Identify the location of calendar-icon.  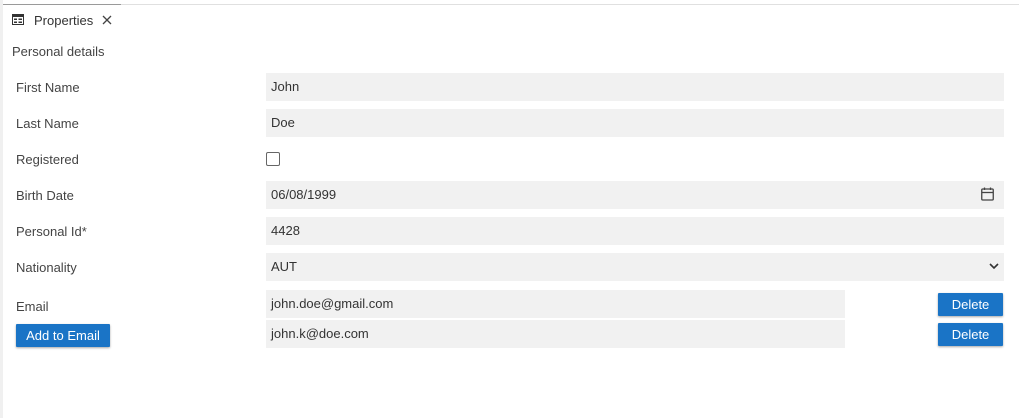
(987, 194).